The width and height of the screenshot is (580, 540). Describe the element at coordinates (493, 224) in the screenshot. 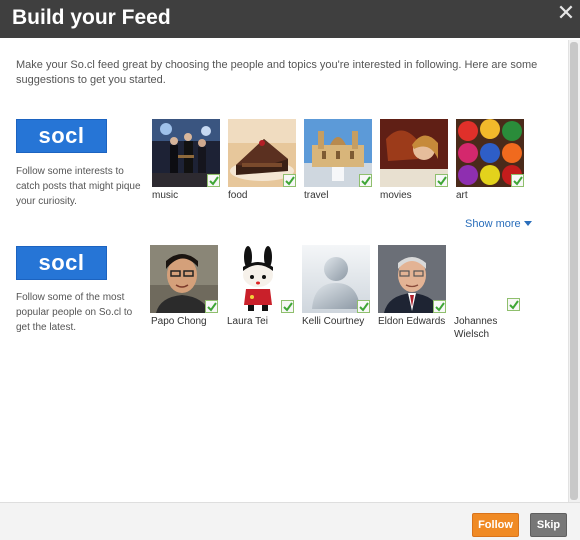

I see `show-more-label: Show more` at that location.